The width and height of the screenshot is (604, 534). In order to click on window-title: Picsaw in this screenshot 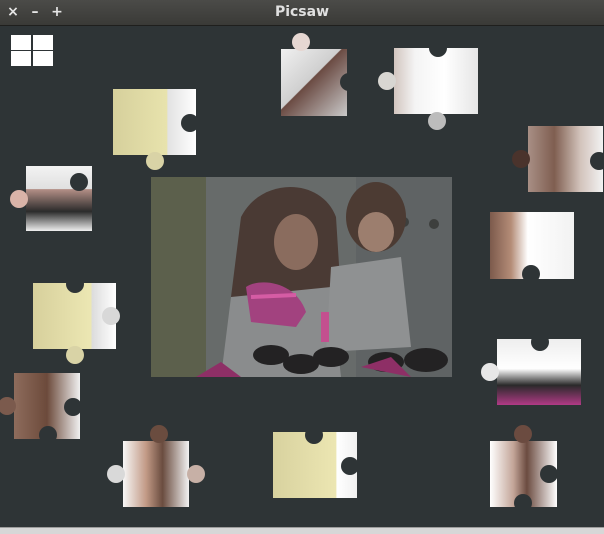, I will do `click(302, 12)`.